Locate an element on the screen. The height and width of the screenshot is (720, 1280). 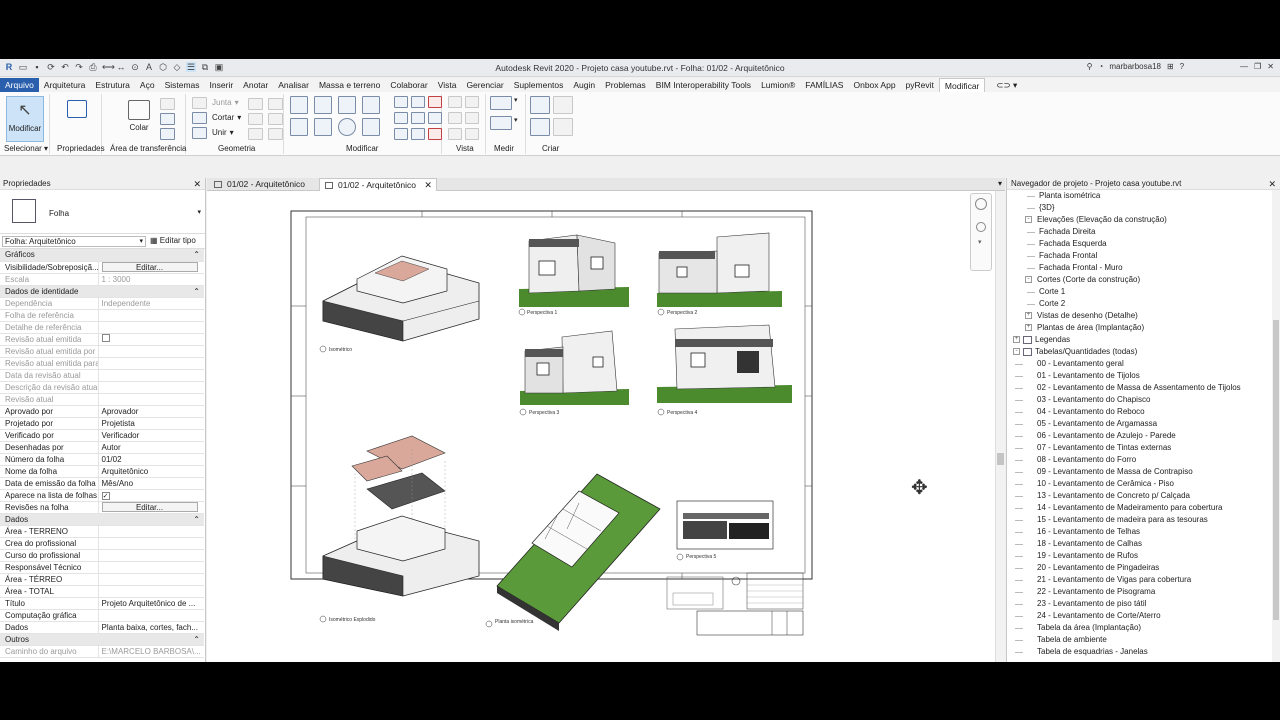
create-parts-icon is located at coordinates (563, 105).